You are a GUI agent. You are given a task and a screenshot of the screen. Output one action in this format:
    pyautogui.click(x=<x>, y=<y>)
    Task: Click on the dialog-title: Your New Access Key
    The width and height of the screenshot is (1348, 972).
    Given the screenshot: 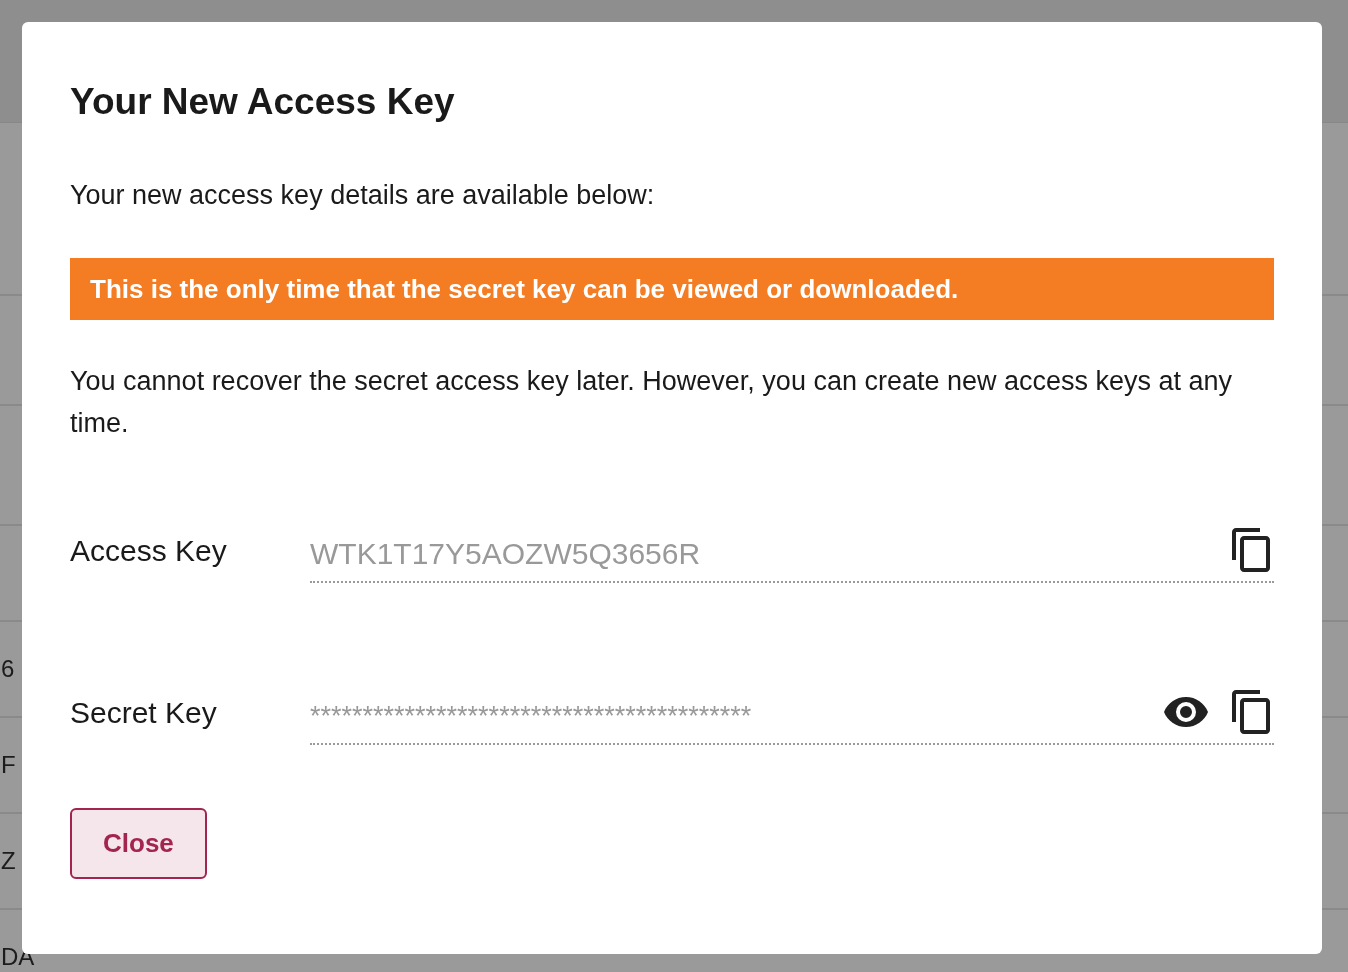 What is the action you would take?
    pyautogui.click(x=263, y=102)
    